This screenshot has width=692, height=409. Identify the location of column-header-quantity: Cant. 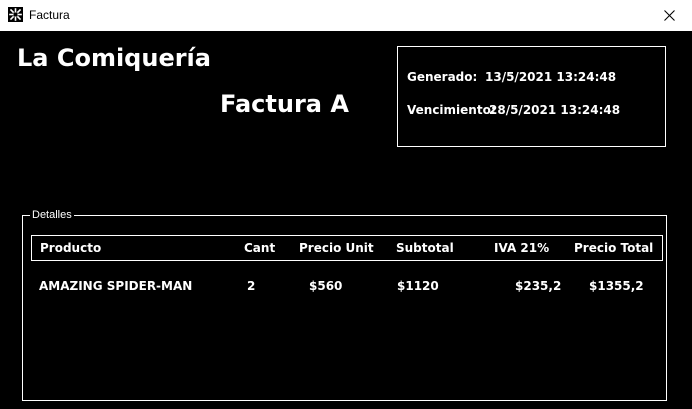
(260, 248).